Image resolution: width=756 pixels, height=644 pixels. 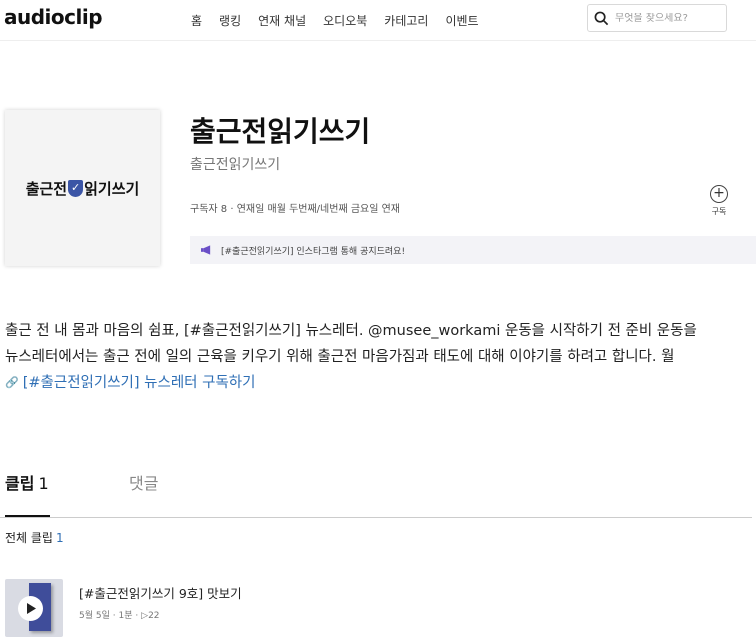 What do you see at coordinates (719, 211) in the screenshot?
I see `subscribe-label: 구독` at bounding box center [719, 211].